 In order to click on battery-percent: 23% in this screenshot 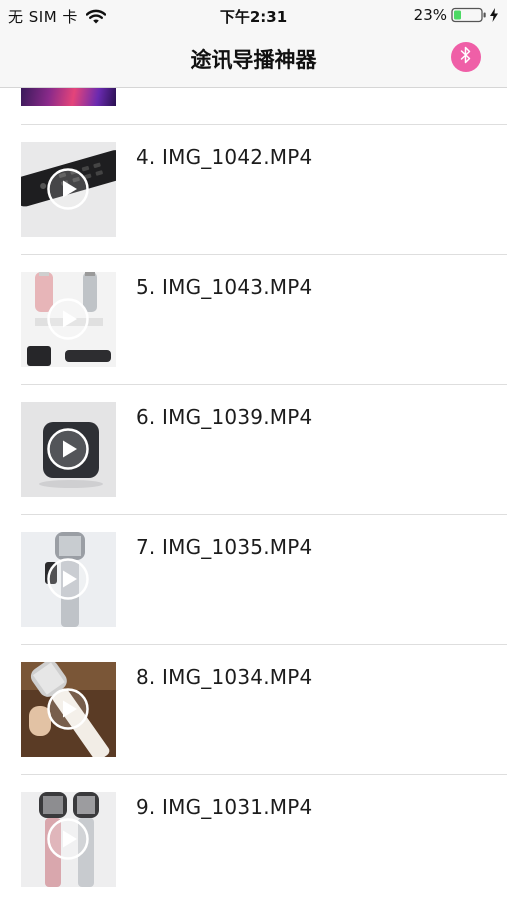, I will do `click(430, 15)`.